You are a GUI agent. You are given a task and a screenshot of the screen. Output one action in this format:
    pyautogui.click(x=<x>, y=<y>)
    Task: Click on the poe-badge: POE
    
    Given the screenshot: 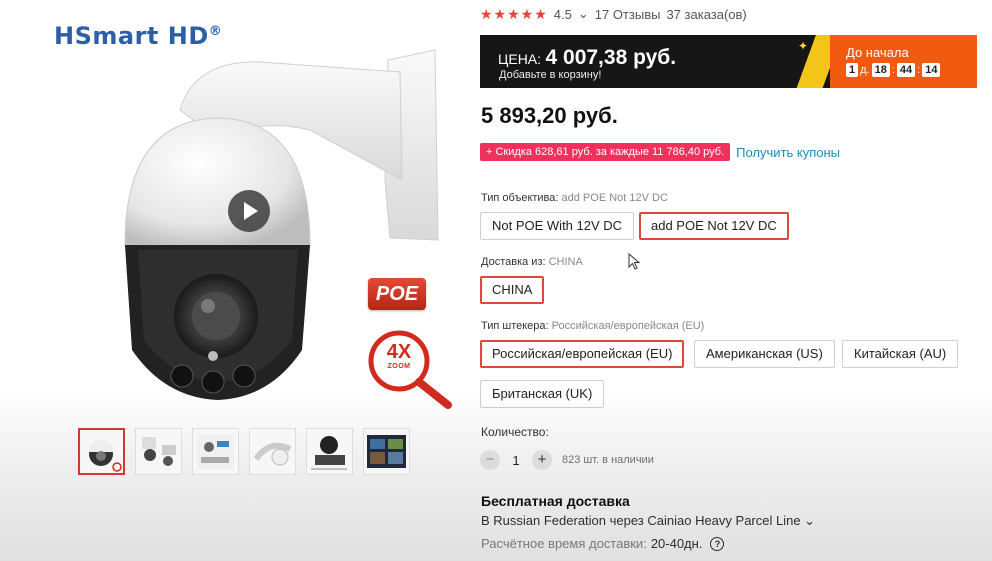 What is the action you would take?
    pyautogui.click(x=397, y=294)
    